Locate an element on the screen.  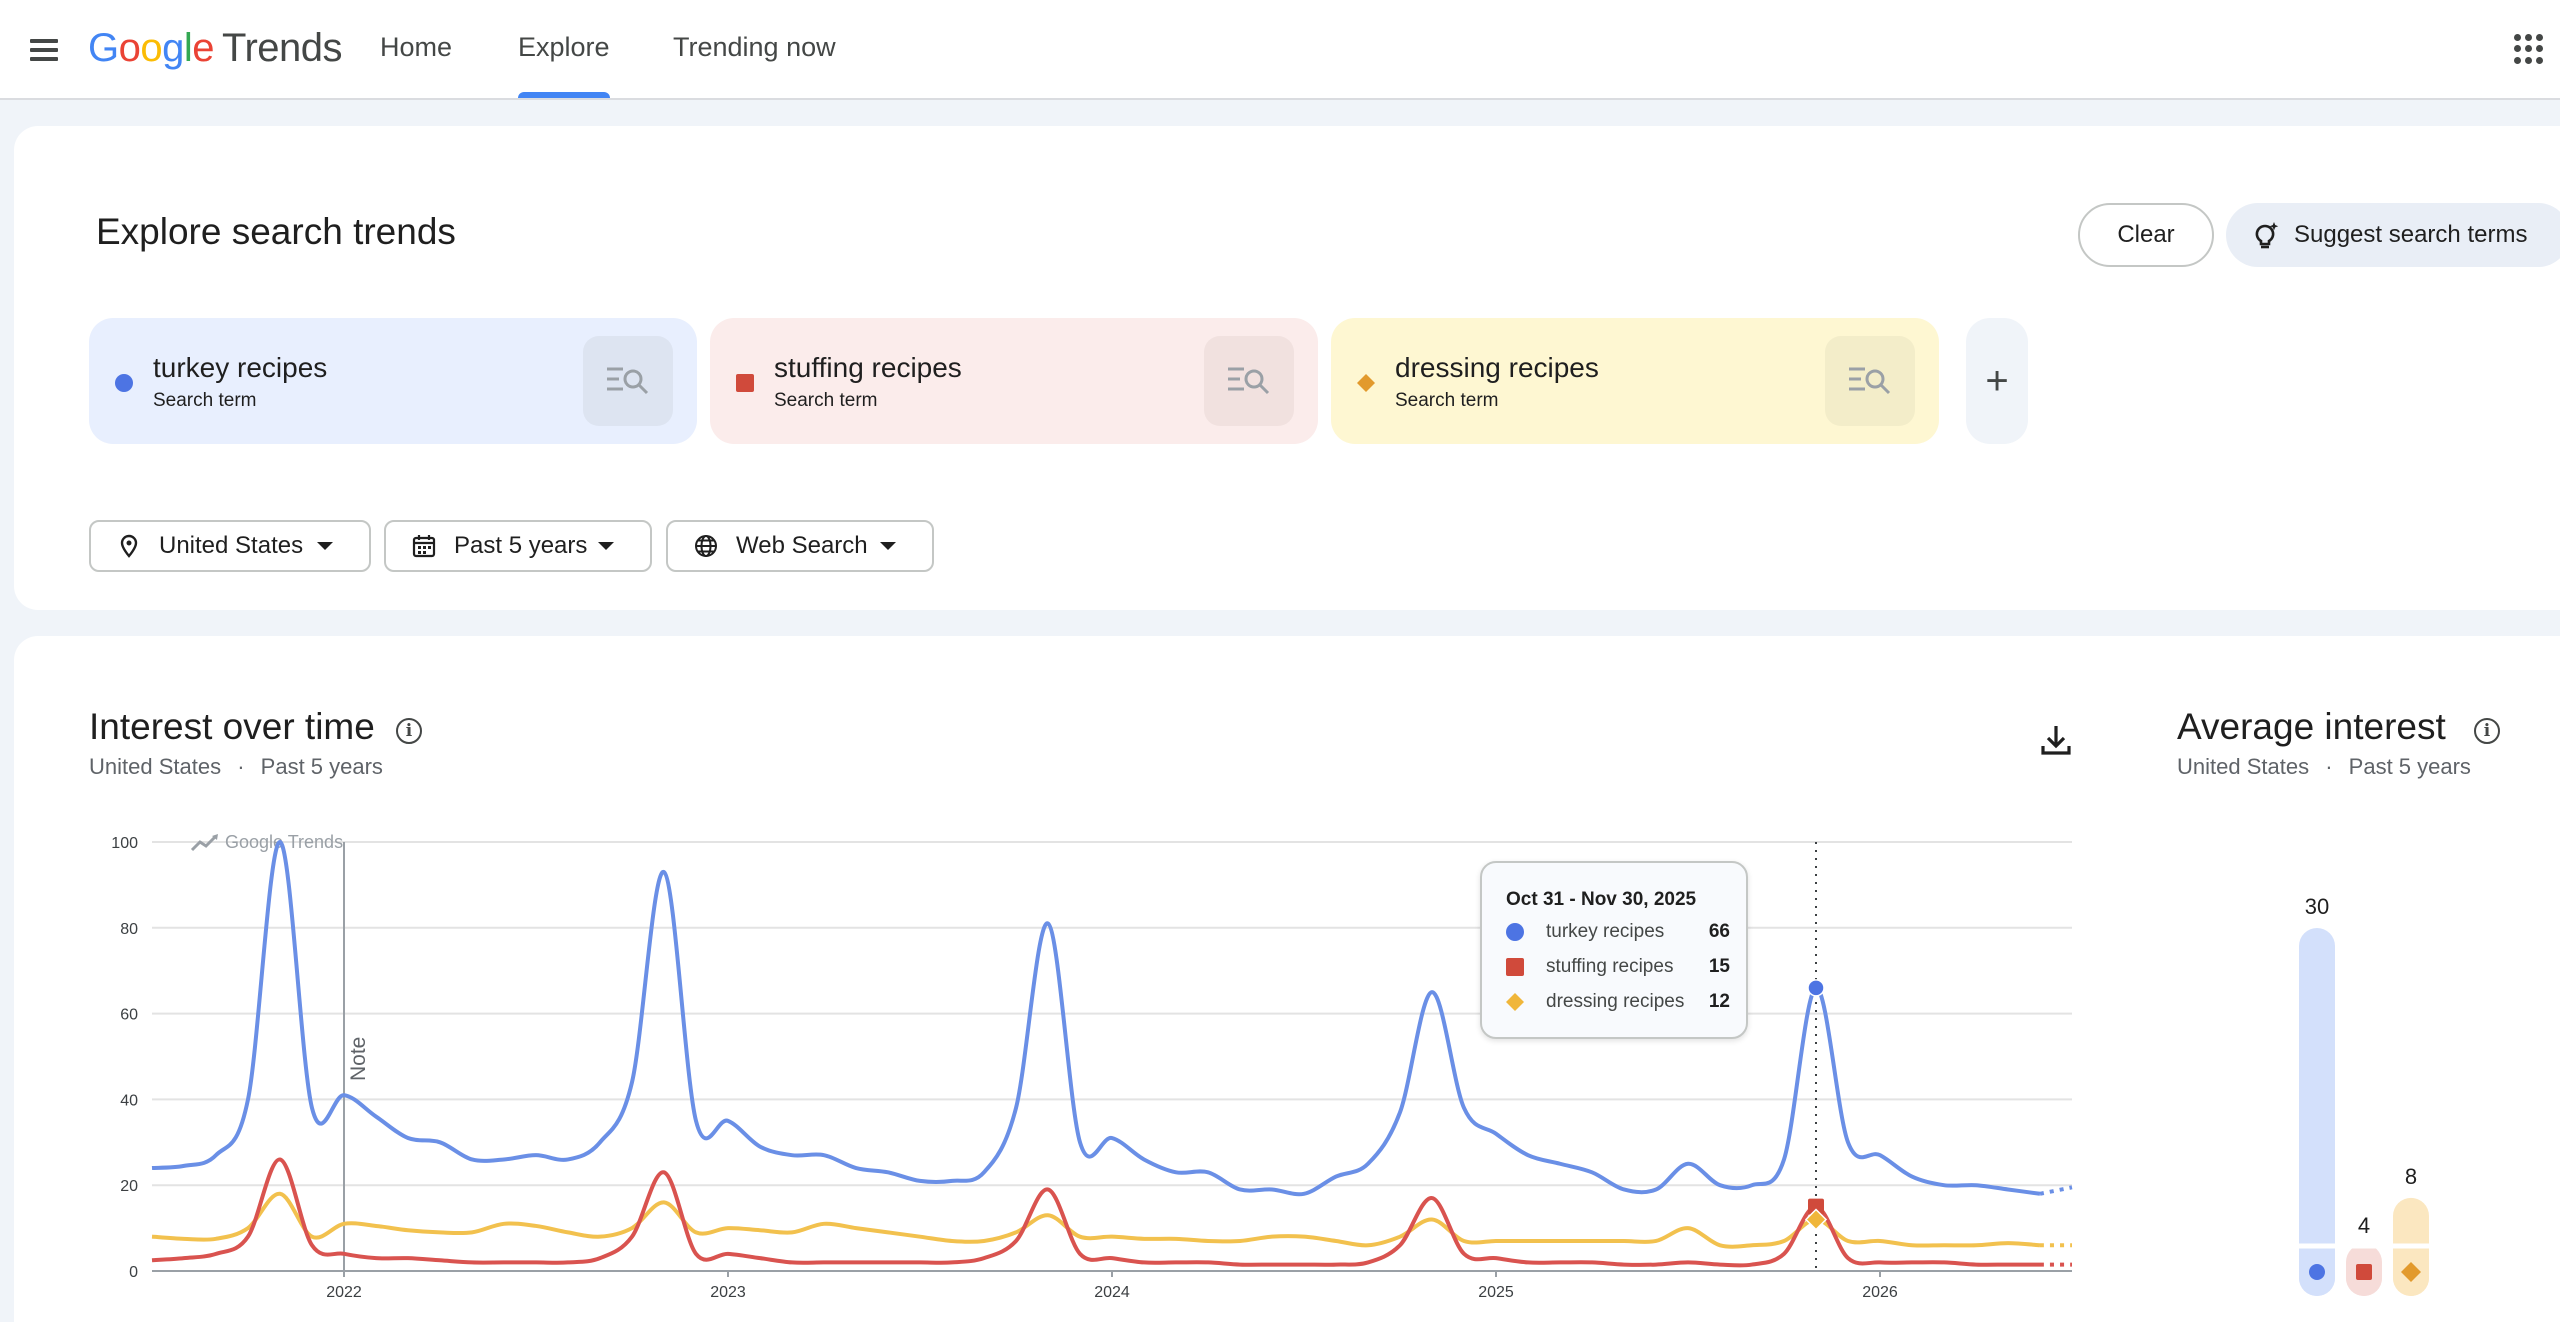
tooltip-row-value: 12 is located at coordinates (1719, 1001).